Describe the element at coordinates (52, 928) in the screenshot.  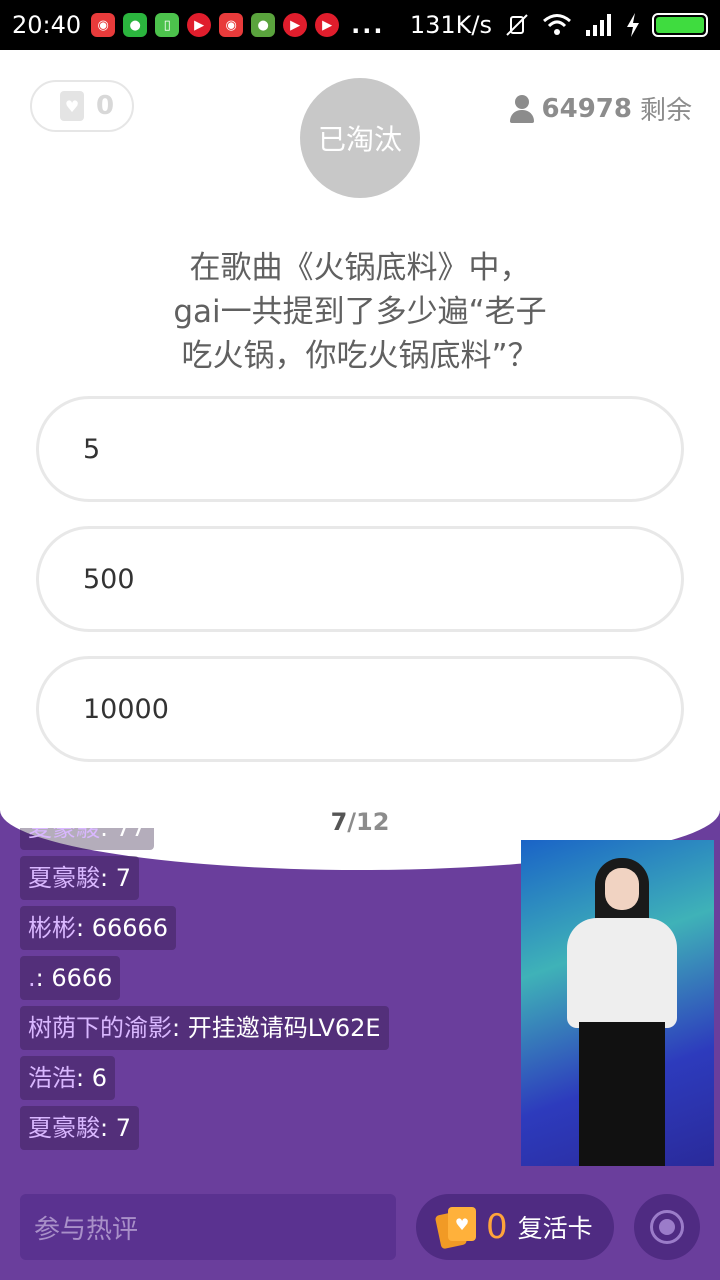
I see `comment-author: 彬彬` at that location.